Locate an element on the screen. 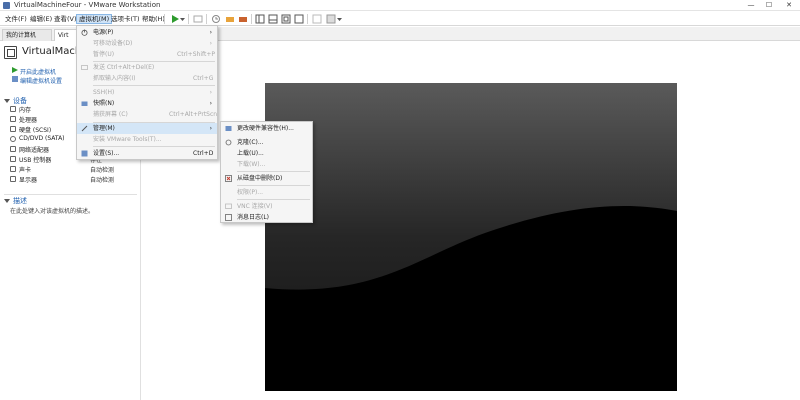  cd-dvd-icon is located at coordinates (13, 139).